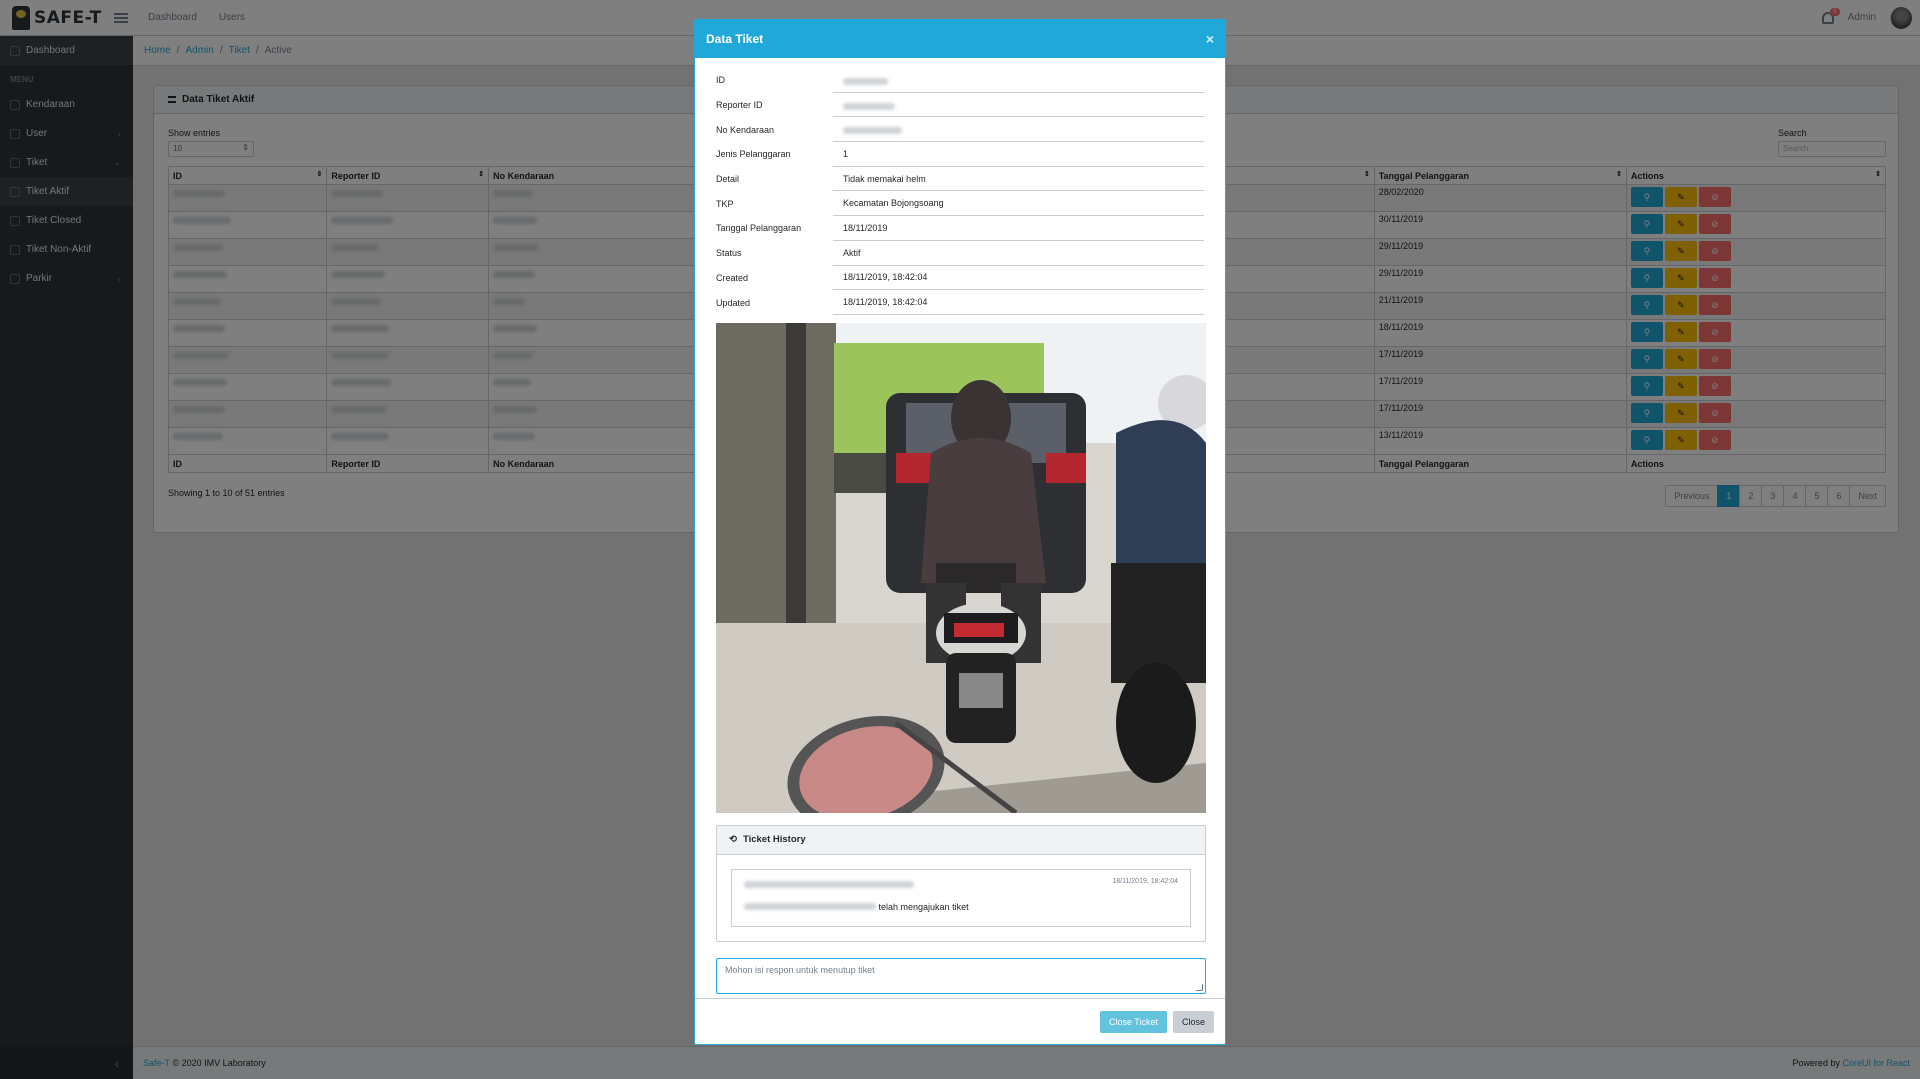 Image resolution: width=1920 pixels, height=1079 pixels. What do you see at coordinates (732, 277) in the screenshot?
I see `field-label: Created` at bounding box center [732, 277].